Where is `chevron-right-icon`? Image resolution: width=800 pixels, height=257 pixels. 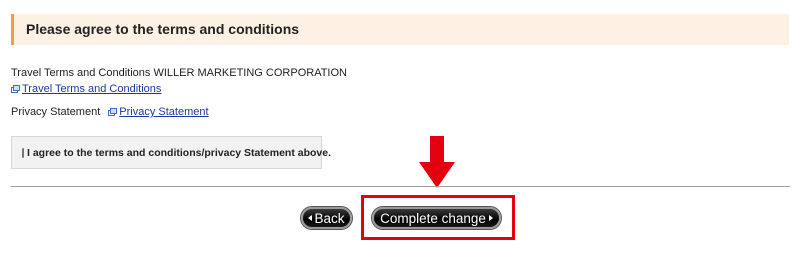 chevron-right-icon is located at coordinates (490, 218).